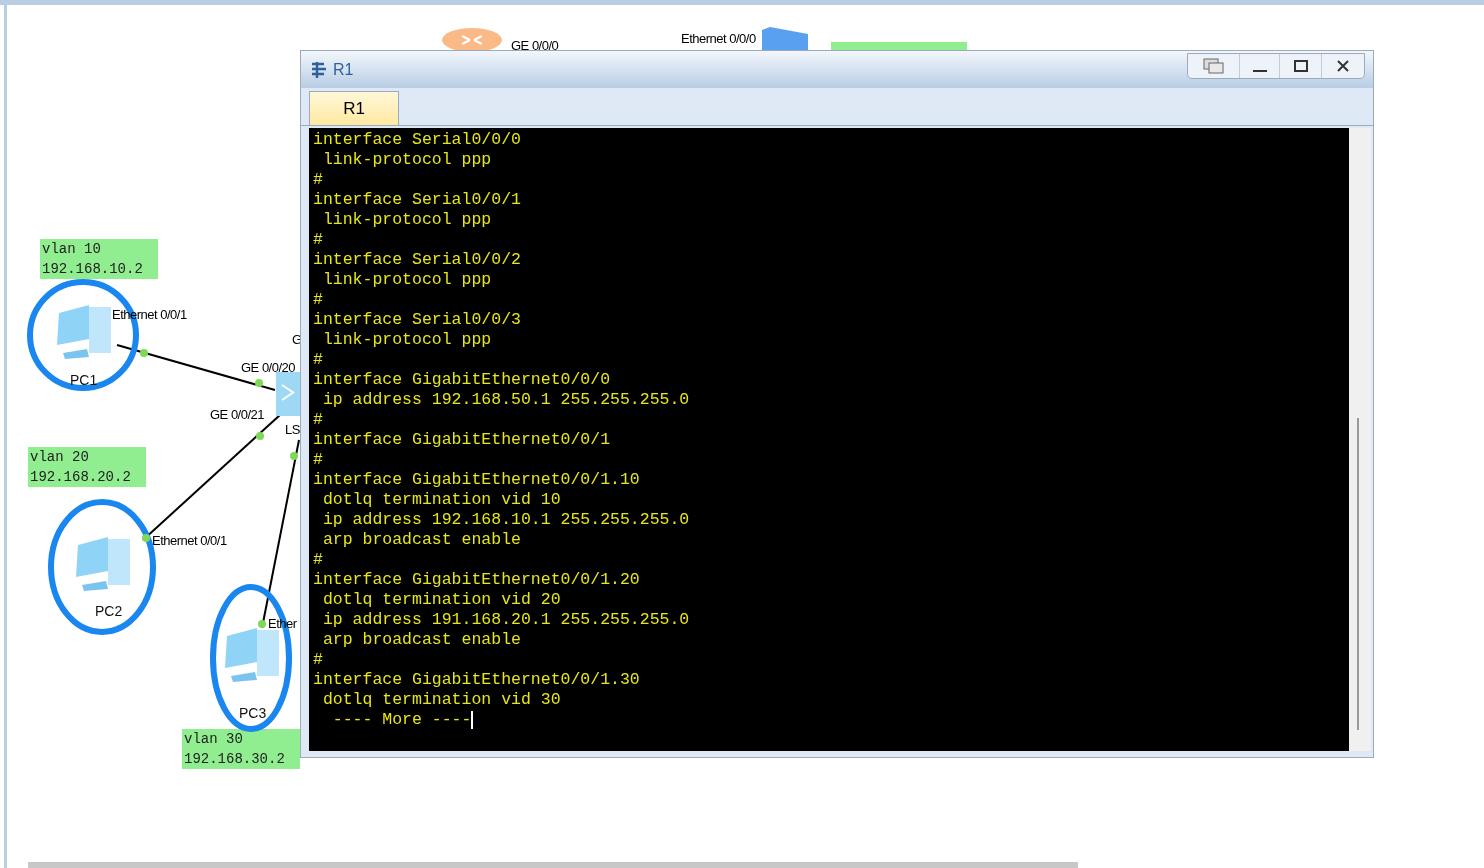  I want to click on maximize-icon, so click(1300, 65).